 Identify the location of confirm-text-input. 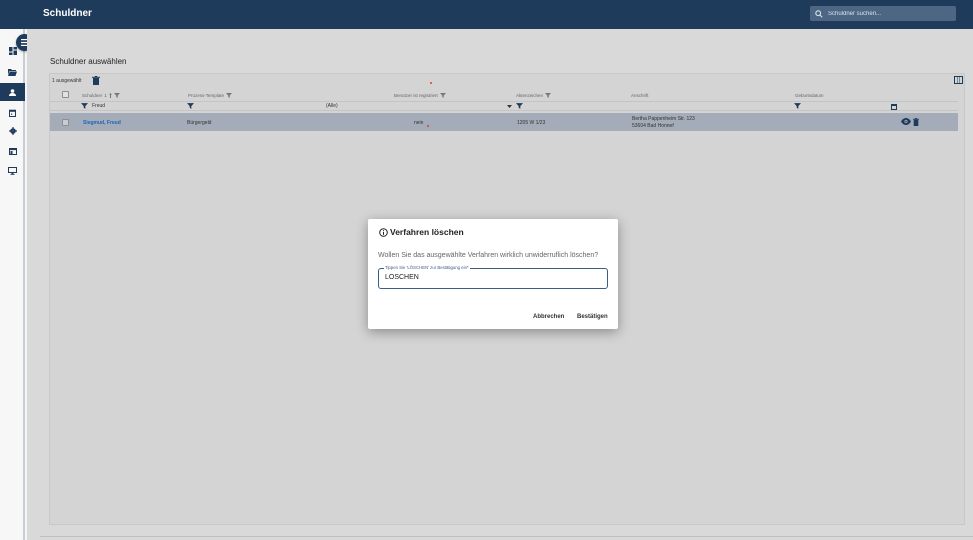
(485, 277).